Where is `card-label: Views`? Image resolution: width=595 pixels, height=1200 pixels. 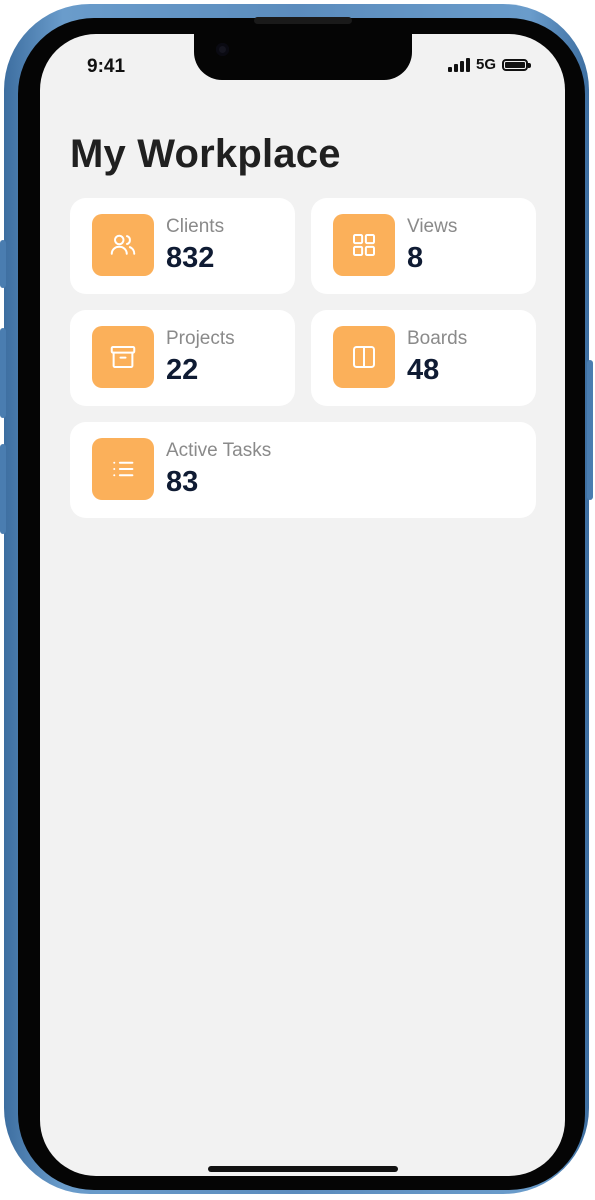 card-label: Views is located at coordinates (432, 226).